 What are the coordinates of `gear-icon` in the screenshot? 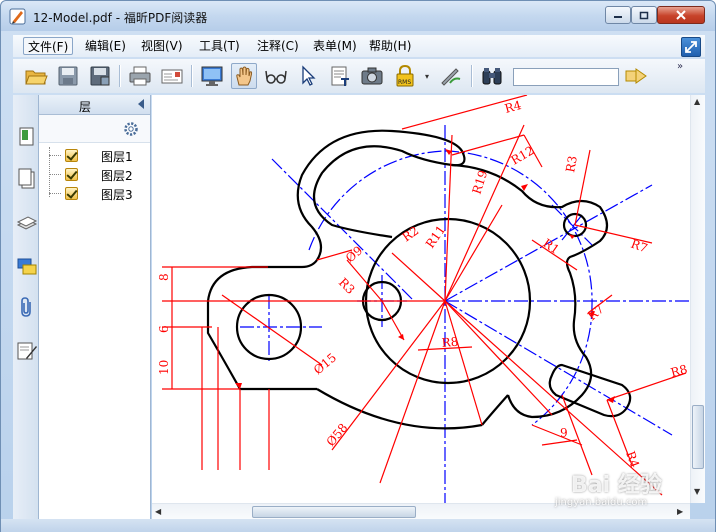 It's located at (131, 129).